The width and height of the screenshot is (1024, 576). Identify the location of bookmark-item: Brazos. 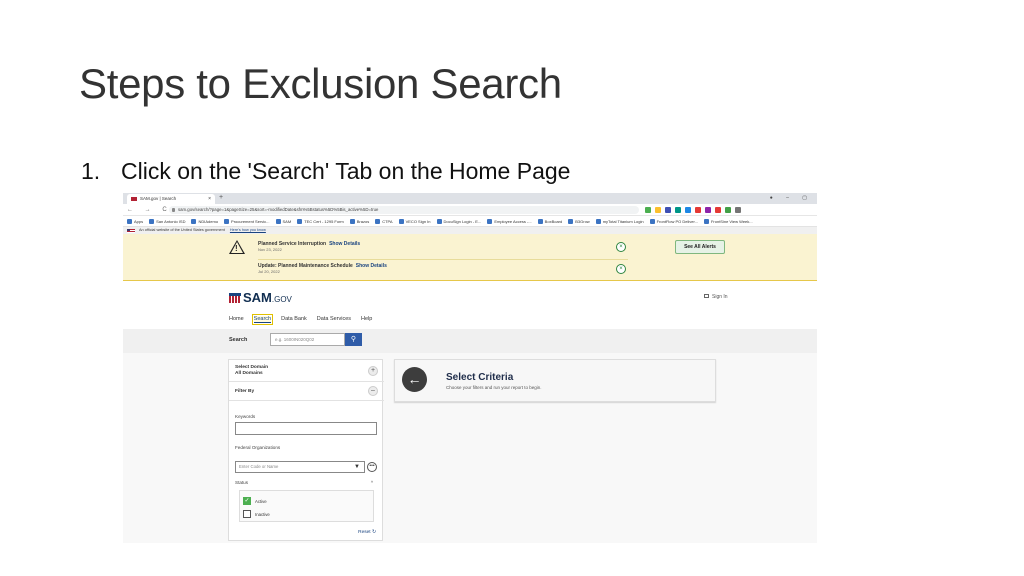
(359, 221).